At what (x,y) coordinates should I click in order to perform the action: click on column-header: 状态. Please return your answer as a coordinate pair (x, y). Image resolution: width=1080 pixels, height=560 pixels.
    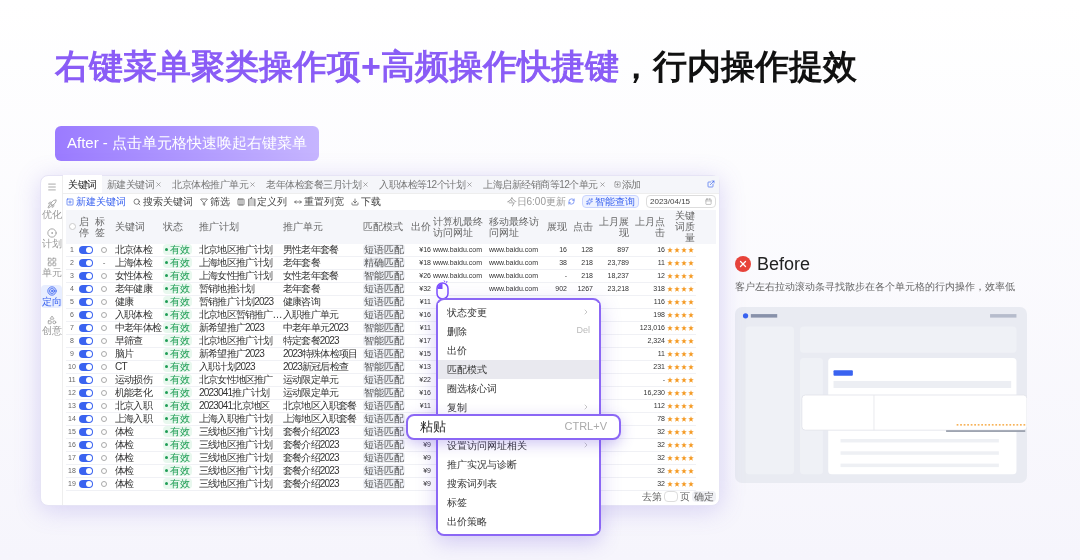
    Looking at the image, I should click on (173, 226).